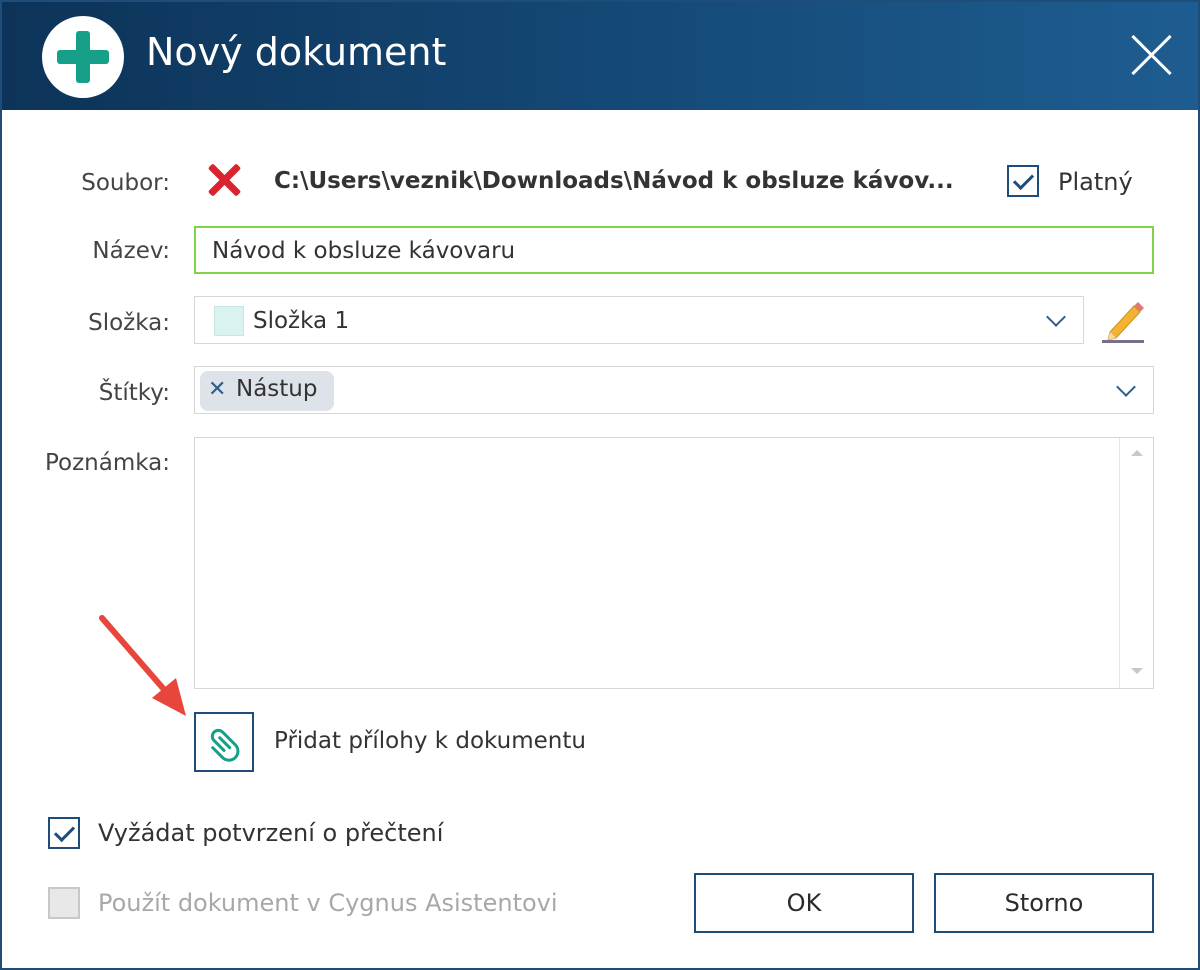 This screenshot has height=970, width=1200. I want to click on paperclip-icon, so click(225, 745).